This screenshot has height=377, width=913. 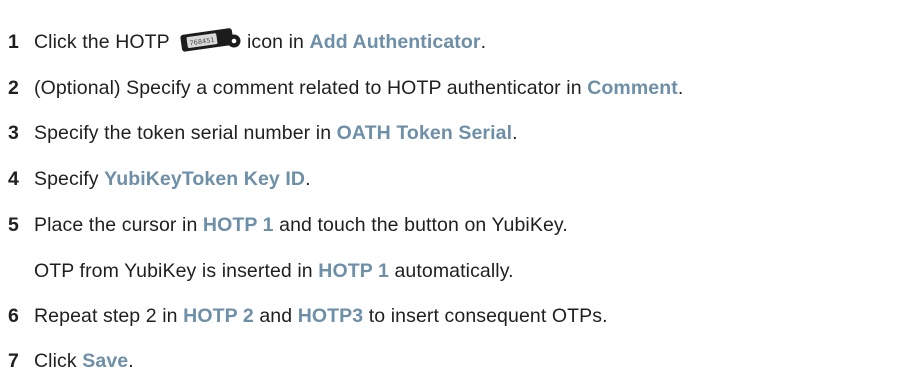 What do you see at coordinates (424, 133) in the screenshot?
I see `ui-term-oath-token-serial: OATH Token Serial` at bounding box center [424, 133].